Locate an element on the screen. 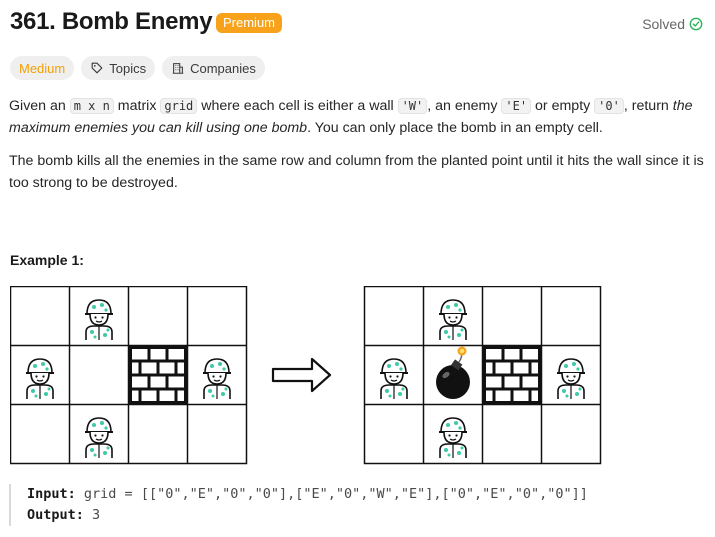  grid-before is located at coordinates (129, 375).